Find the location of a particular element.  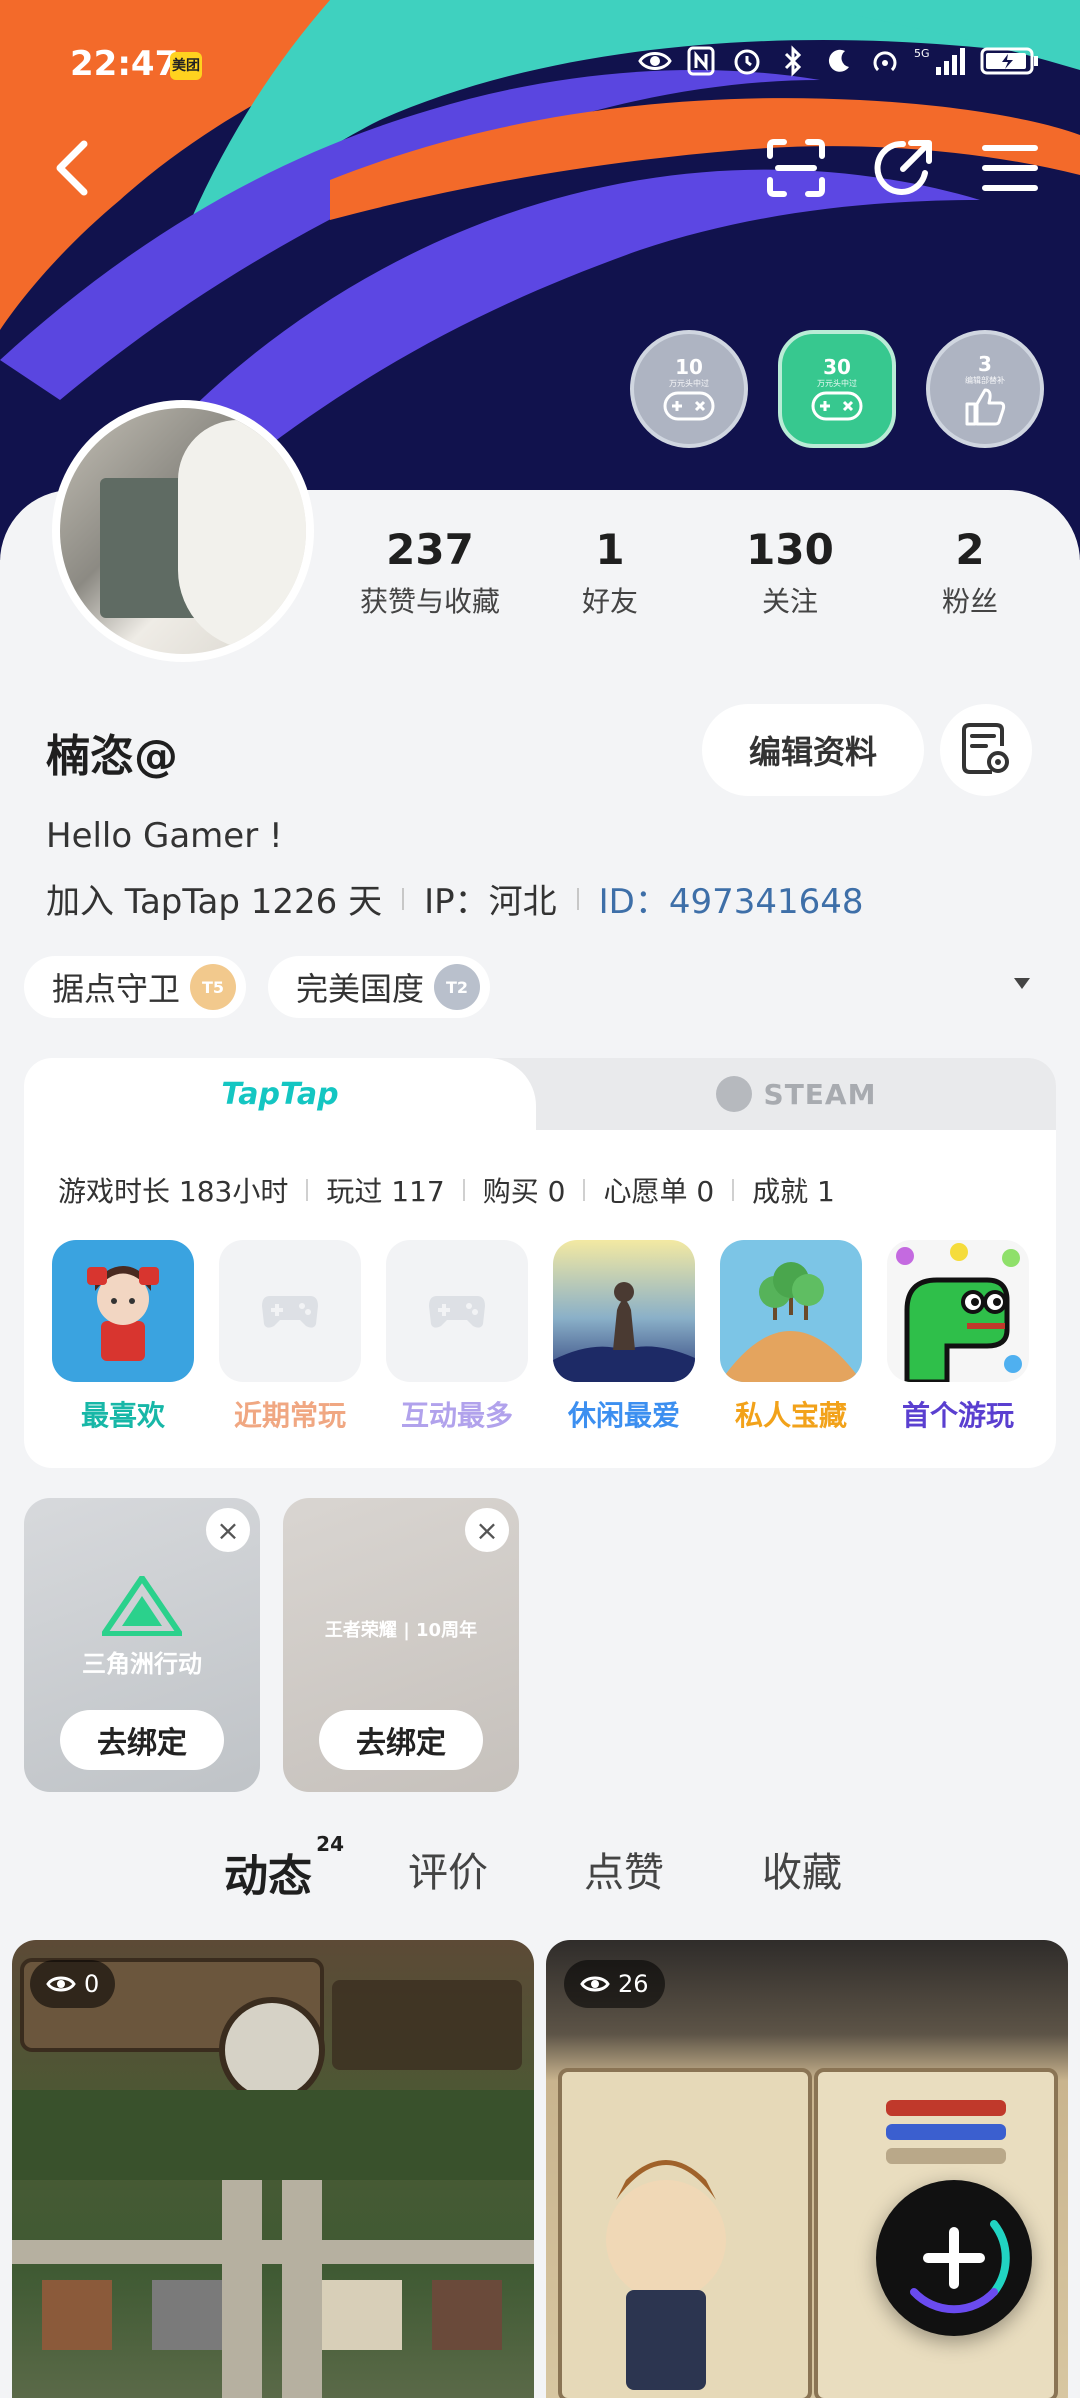

post-card: 0 is located at coordinates (273, 2169).